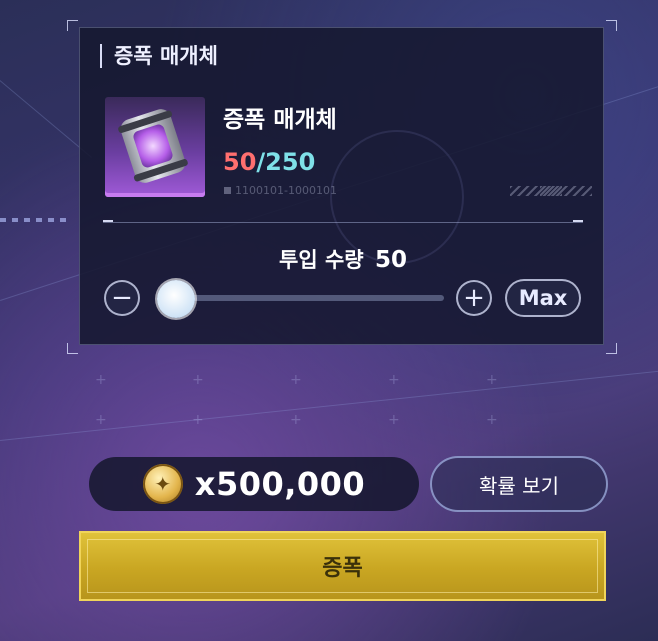 Image resolution: width=658 pixels, height=641 pixels. I want to click on cost-display: ✦ x500,000, so click(254, 484).